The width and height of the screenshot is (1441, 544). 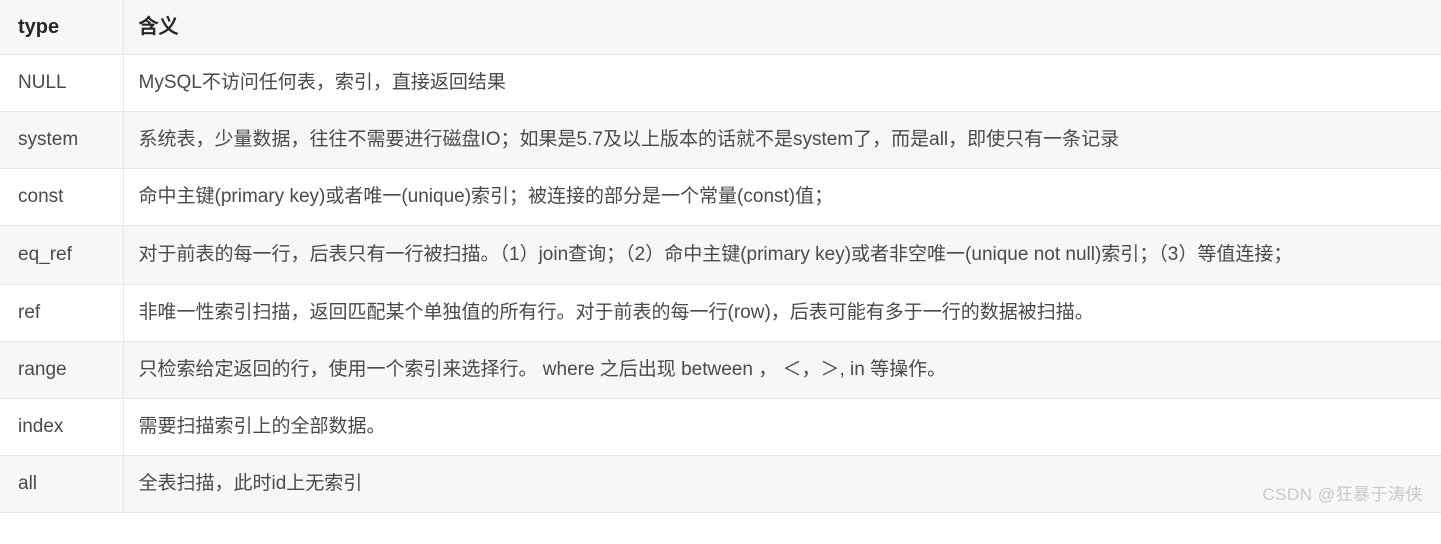 I want to click on cell-type-null: NULL, so click(x=62, y=83).